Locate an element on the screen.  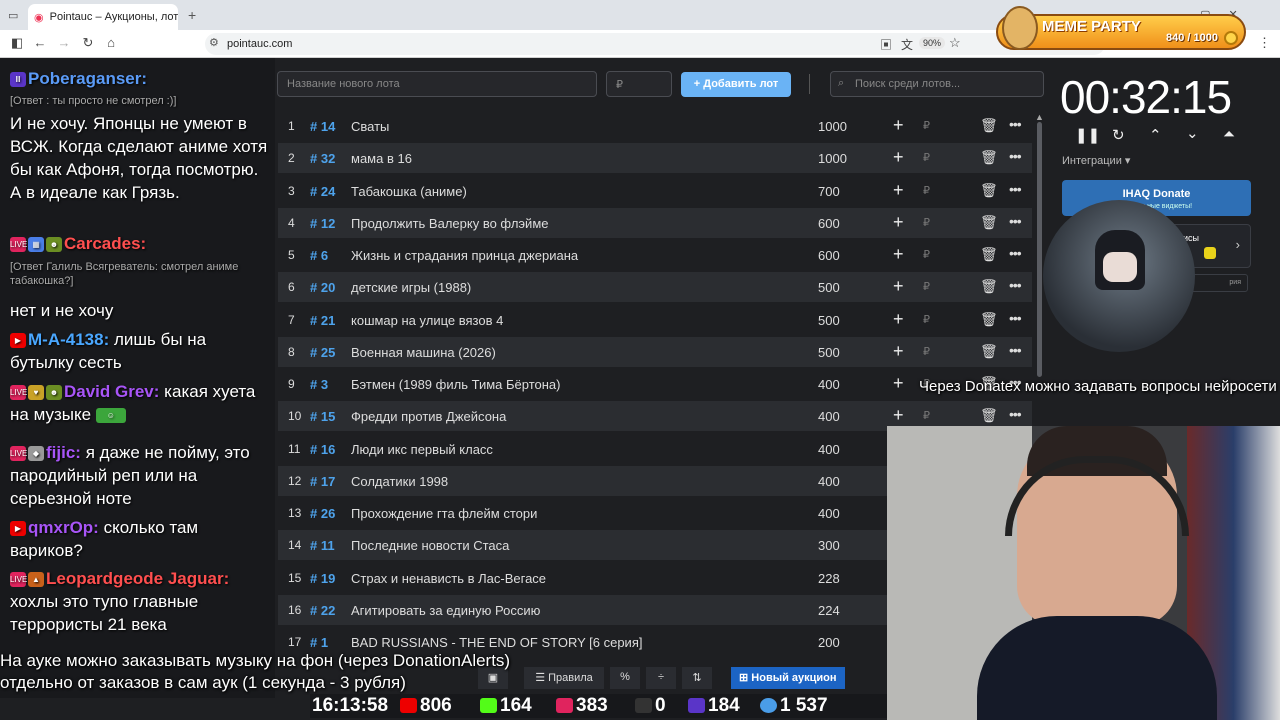
back-icon: ← is located at coordinates (40, 42).